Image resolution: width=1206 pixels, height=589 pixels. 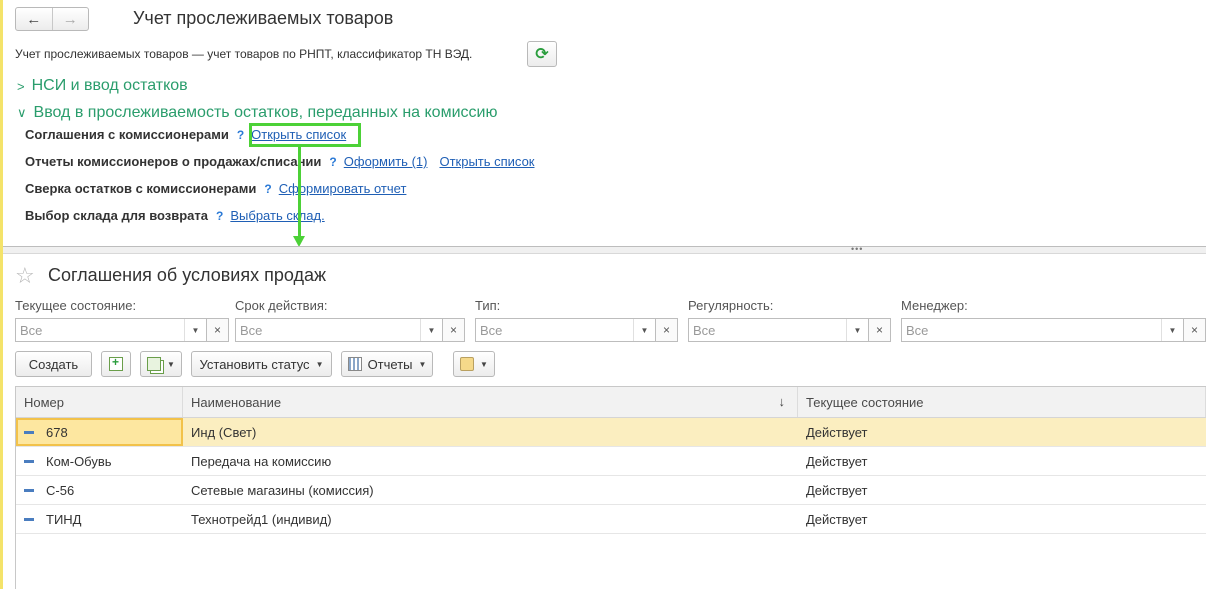 I want to click on set-status-button: Установить статус ▼, so click(x=261, y=364).